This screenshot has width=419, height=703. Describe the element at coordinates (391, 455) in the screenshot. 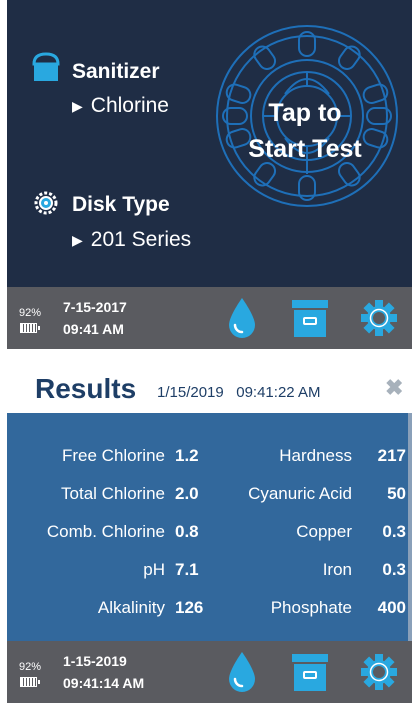

I see `result-value: 217` at that location.